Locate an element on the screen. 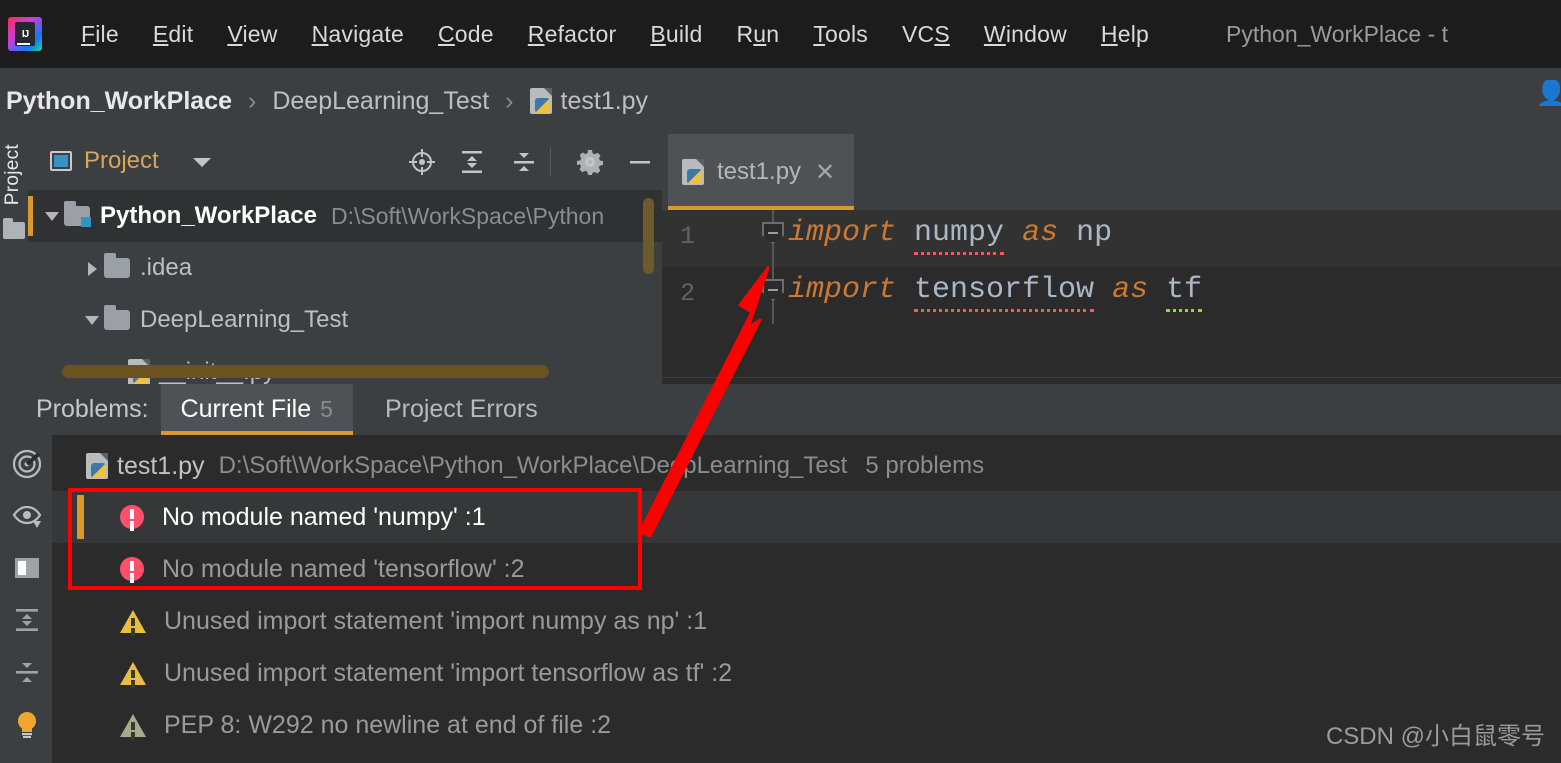 The width and height of the screenshot is (1561, 763). breadcrumb-label: Python_WorkPlace is located at coordinates (119, 100).